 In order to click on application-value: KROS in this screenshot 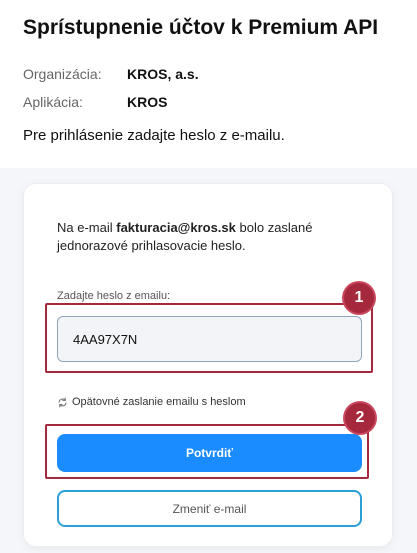, I will do `click(147, 102)`.